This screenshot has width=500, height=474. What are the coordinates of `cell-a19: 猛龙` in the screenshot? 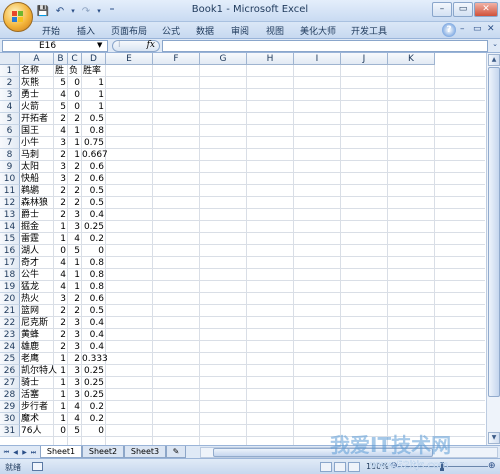 It's located at (37, 287).